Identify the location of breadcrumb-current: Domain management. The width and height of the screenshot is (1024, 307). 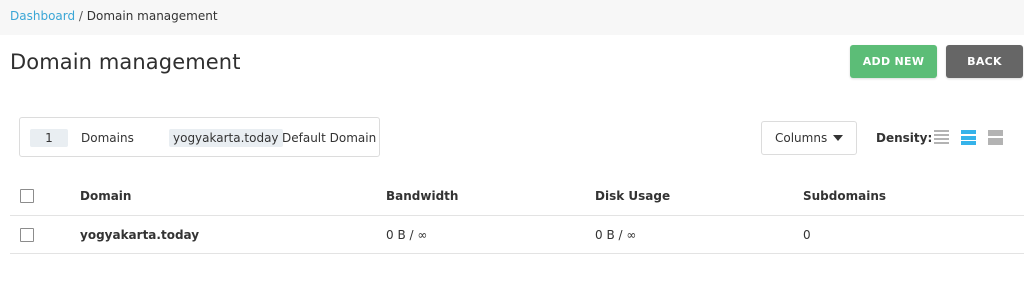
(152, 16).